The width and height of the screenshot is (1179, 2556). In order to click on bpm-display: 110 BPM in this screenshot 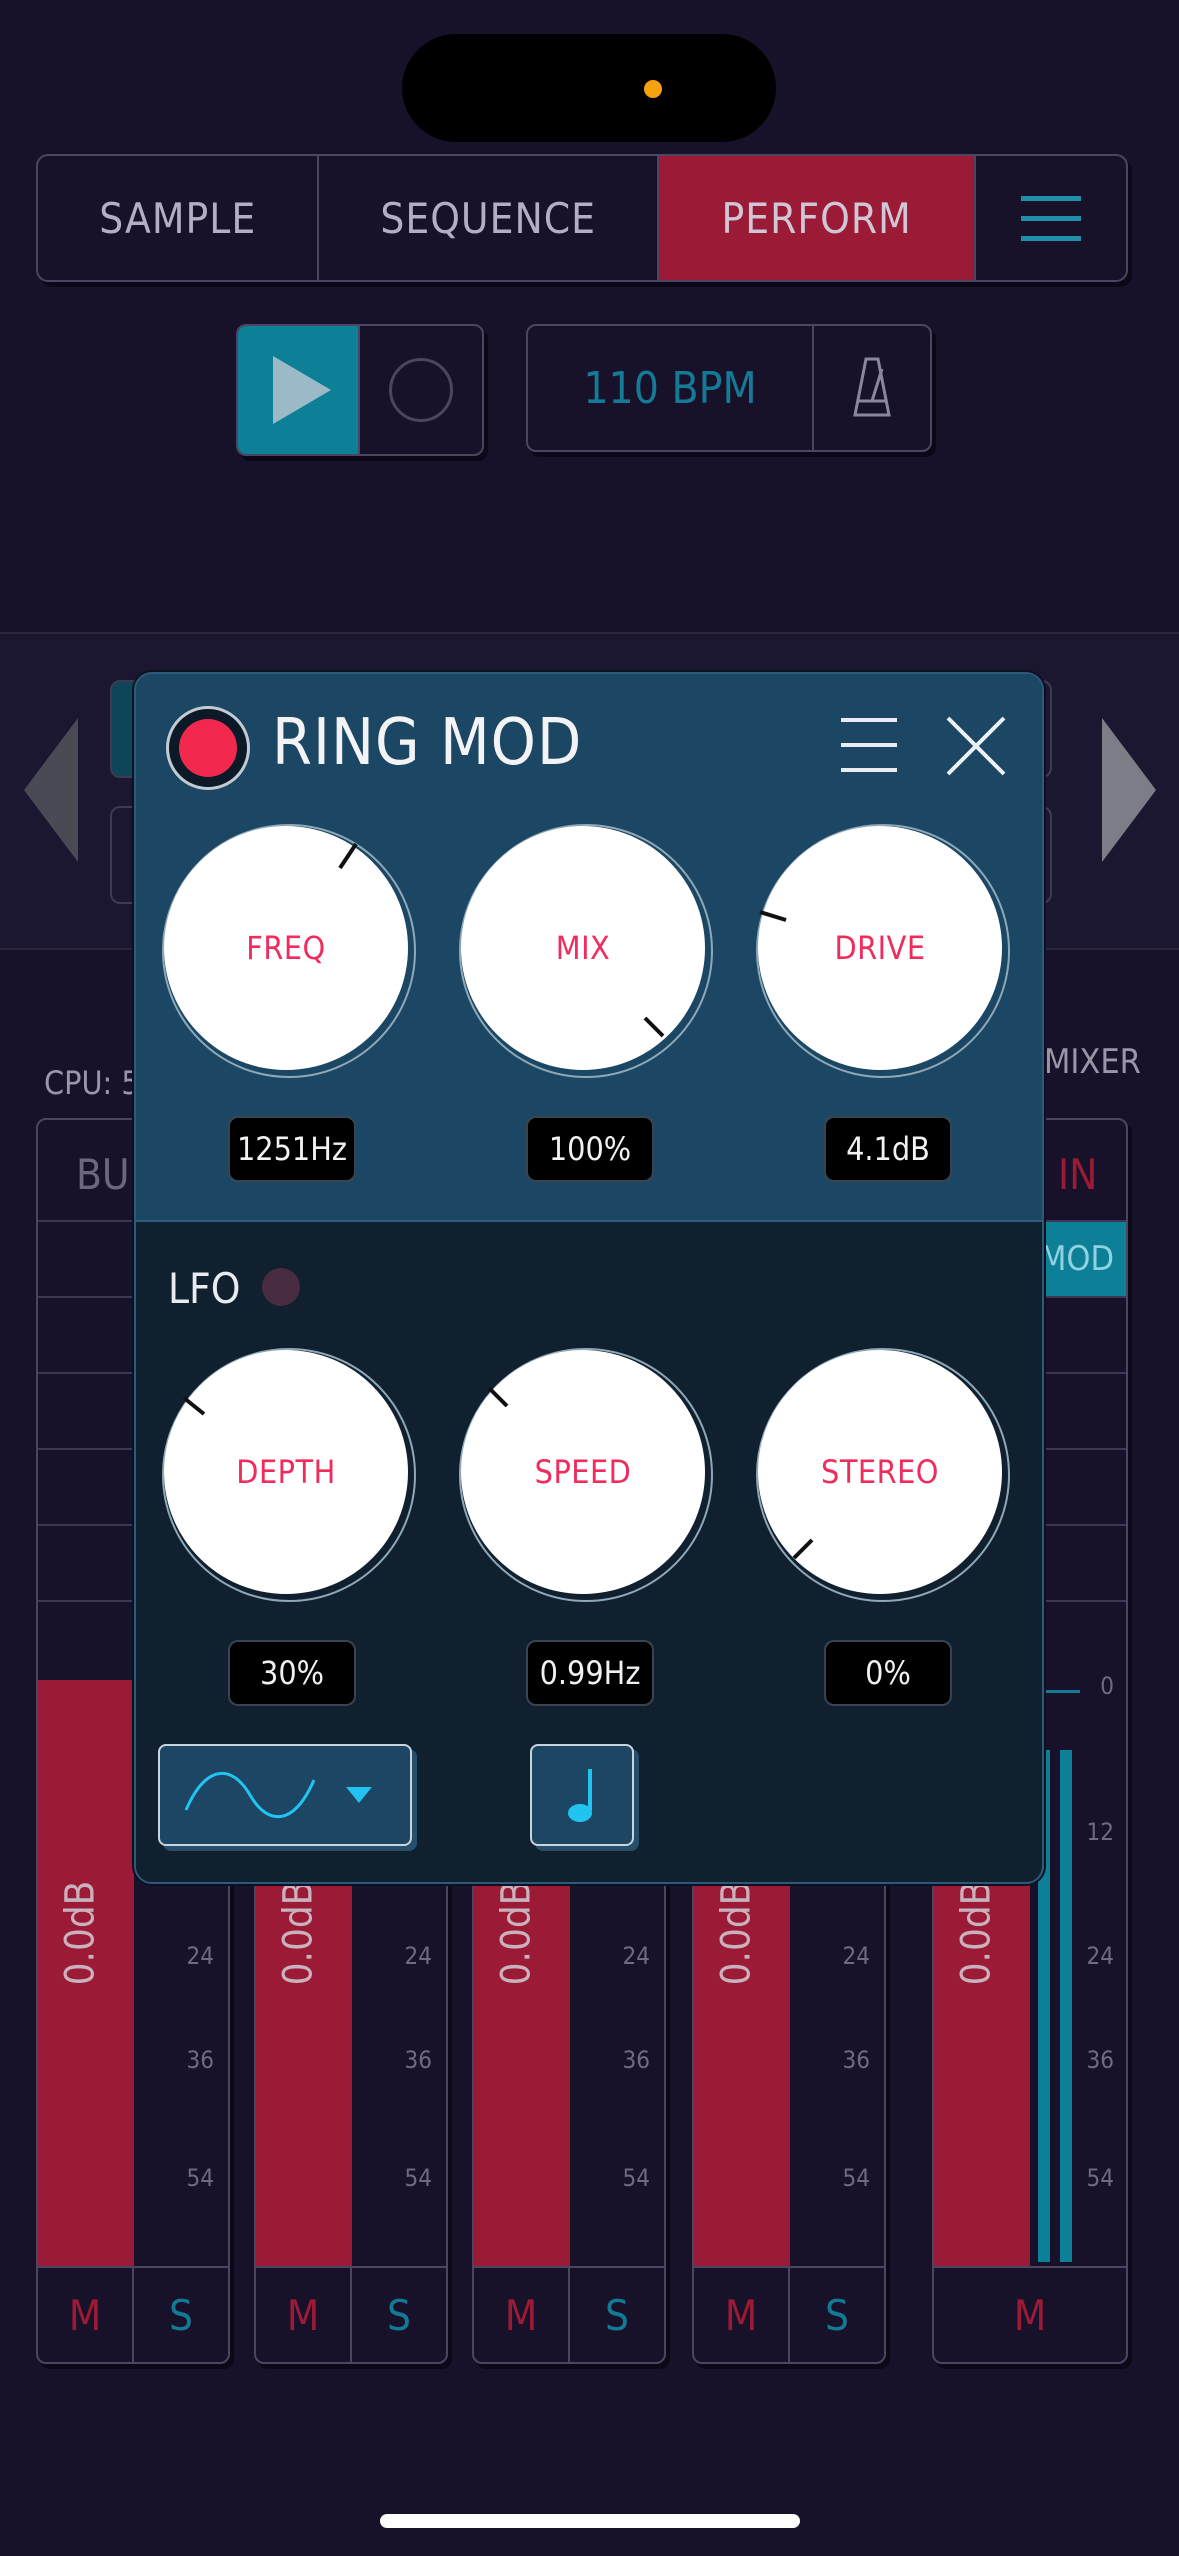, I will do `click(671, 388)`.